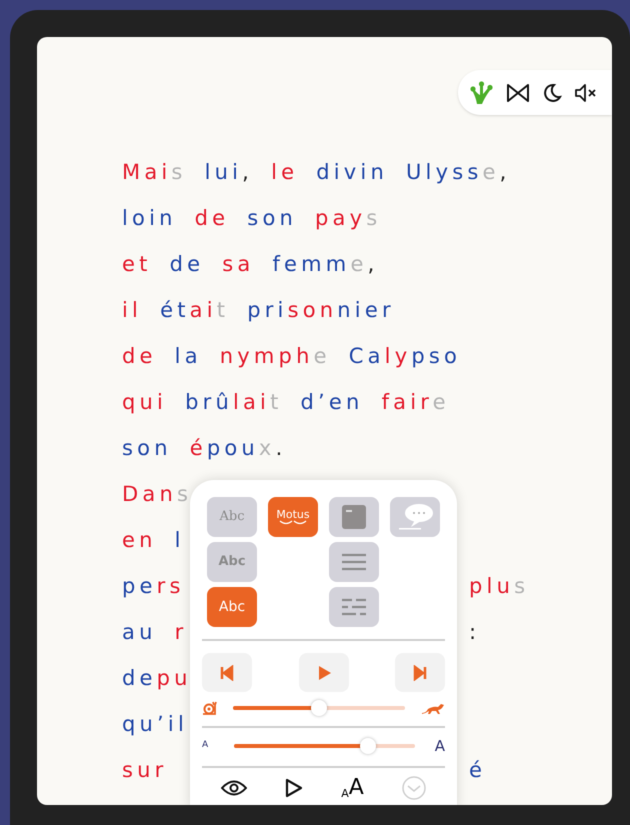 The image size is (630, 825). What do you see at coordinates (323, 672) in the screenshot?
I see `play-button` at bounding box center [323, 672].